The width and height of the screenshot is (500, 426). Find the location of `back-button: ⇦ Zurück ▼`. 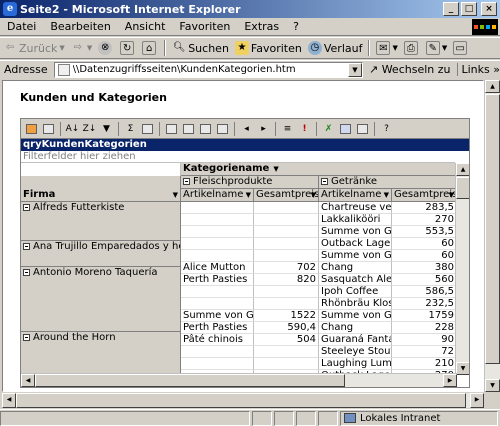

back-button: ⇦ Zurück ▼ is located at coordinates (34, 48).